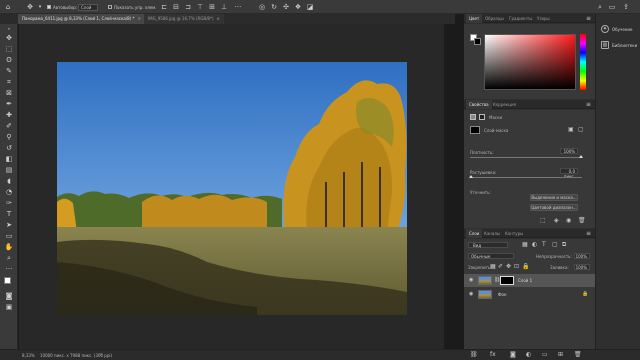  What do you see at coordinates (516, 266) in the screenshot?
I see `lock-artboard-icon: ⊡` at bounding box center [516, 266].